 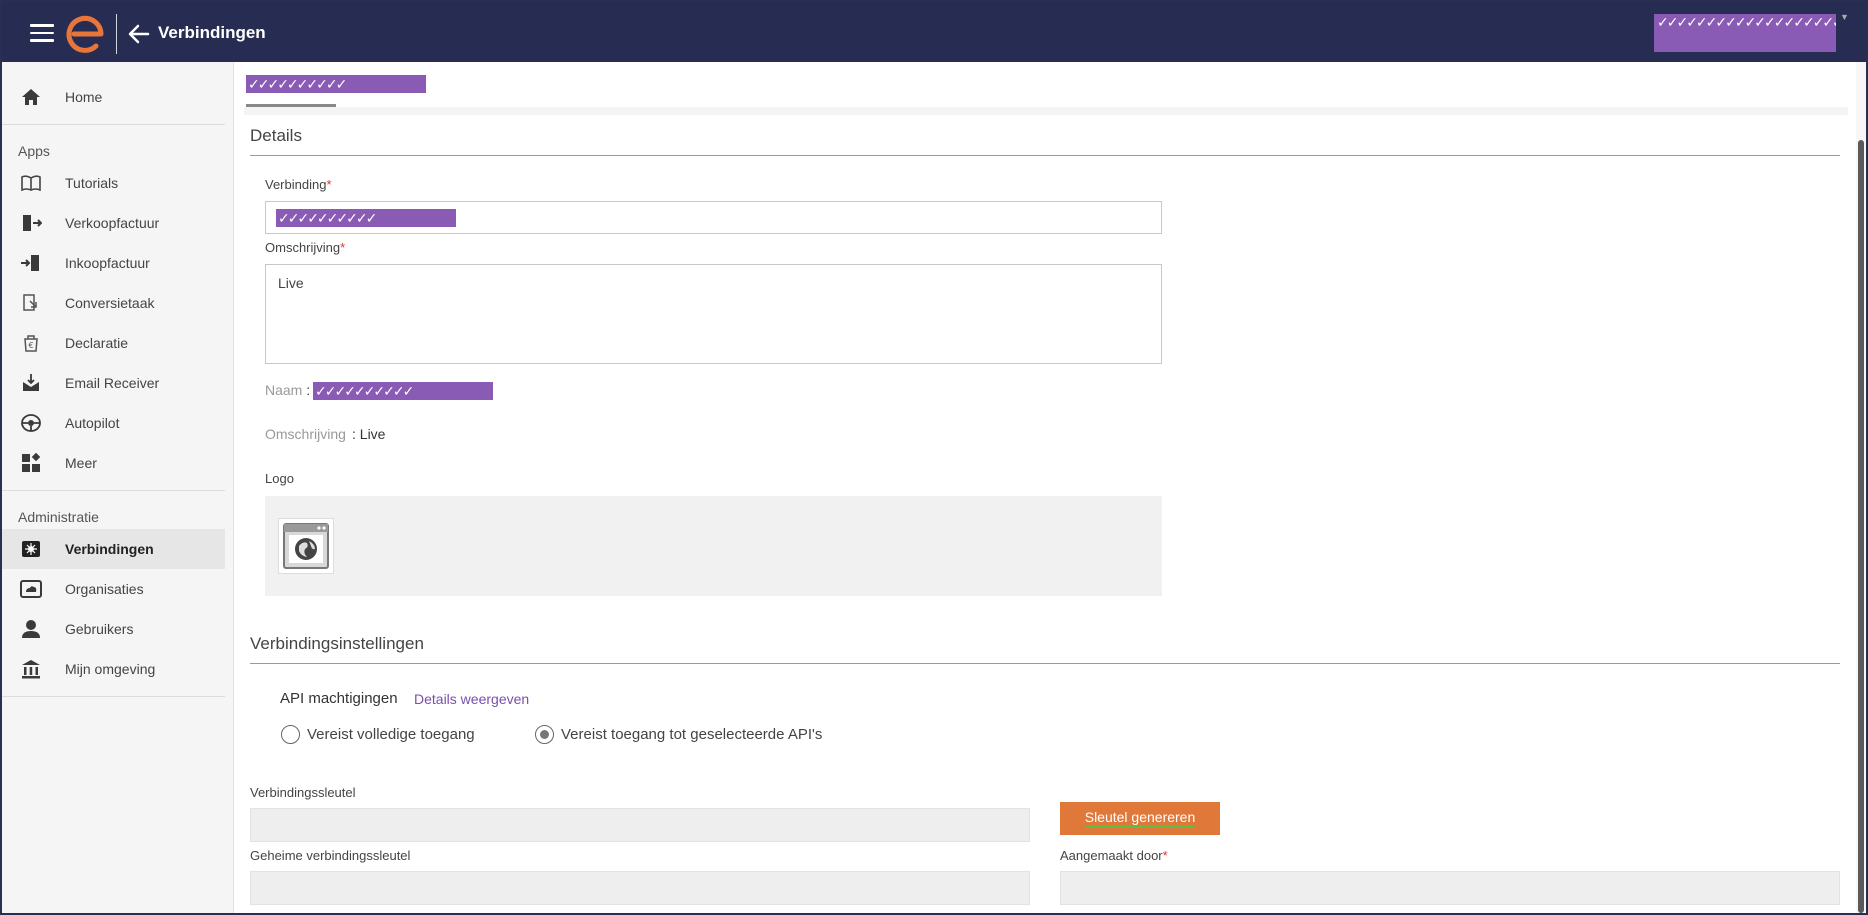 I want to click on web-window-icon, so click(x=306, y=546).